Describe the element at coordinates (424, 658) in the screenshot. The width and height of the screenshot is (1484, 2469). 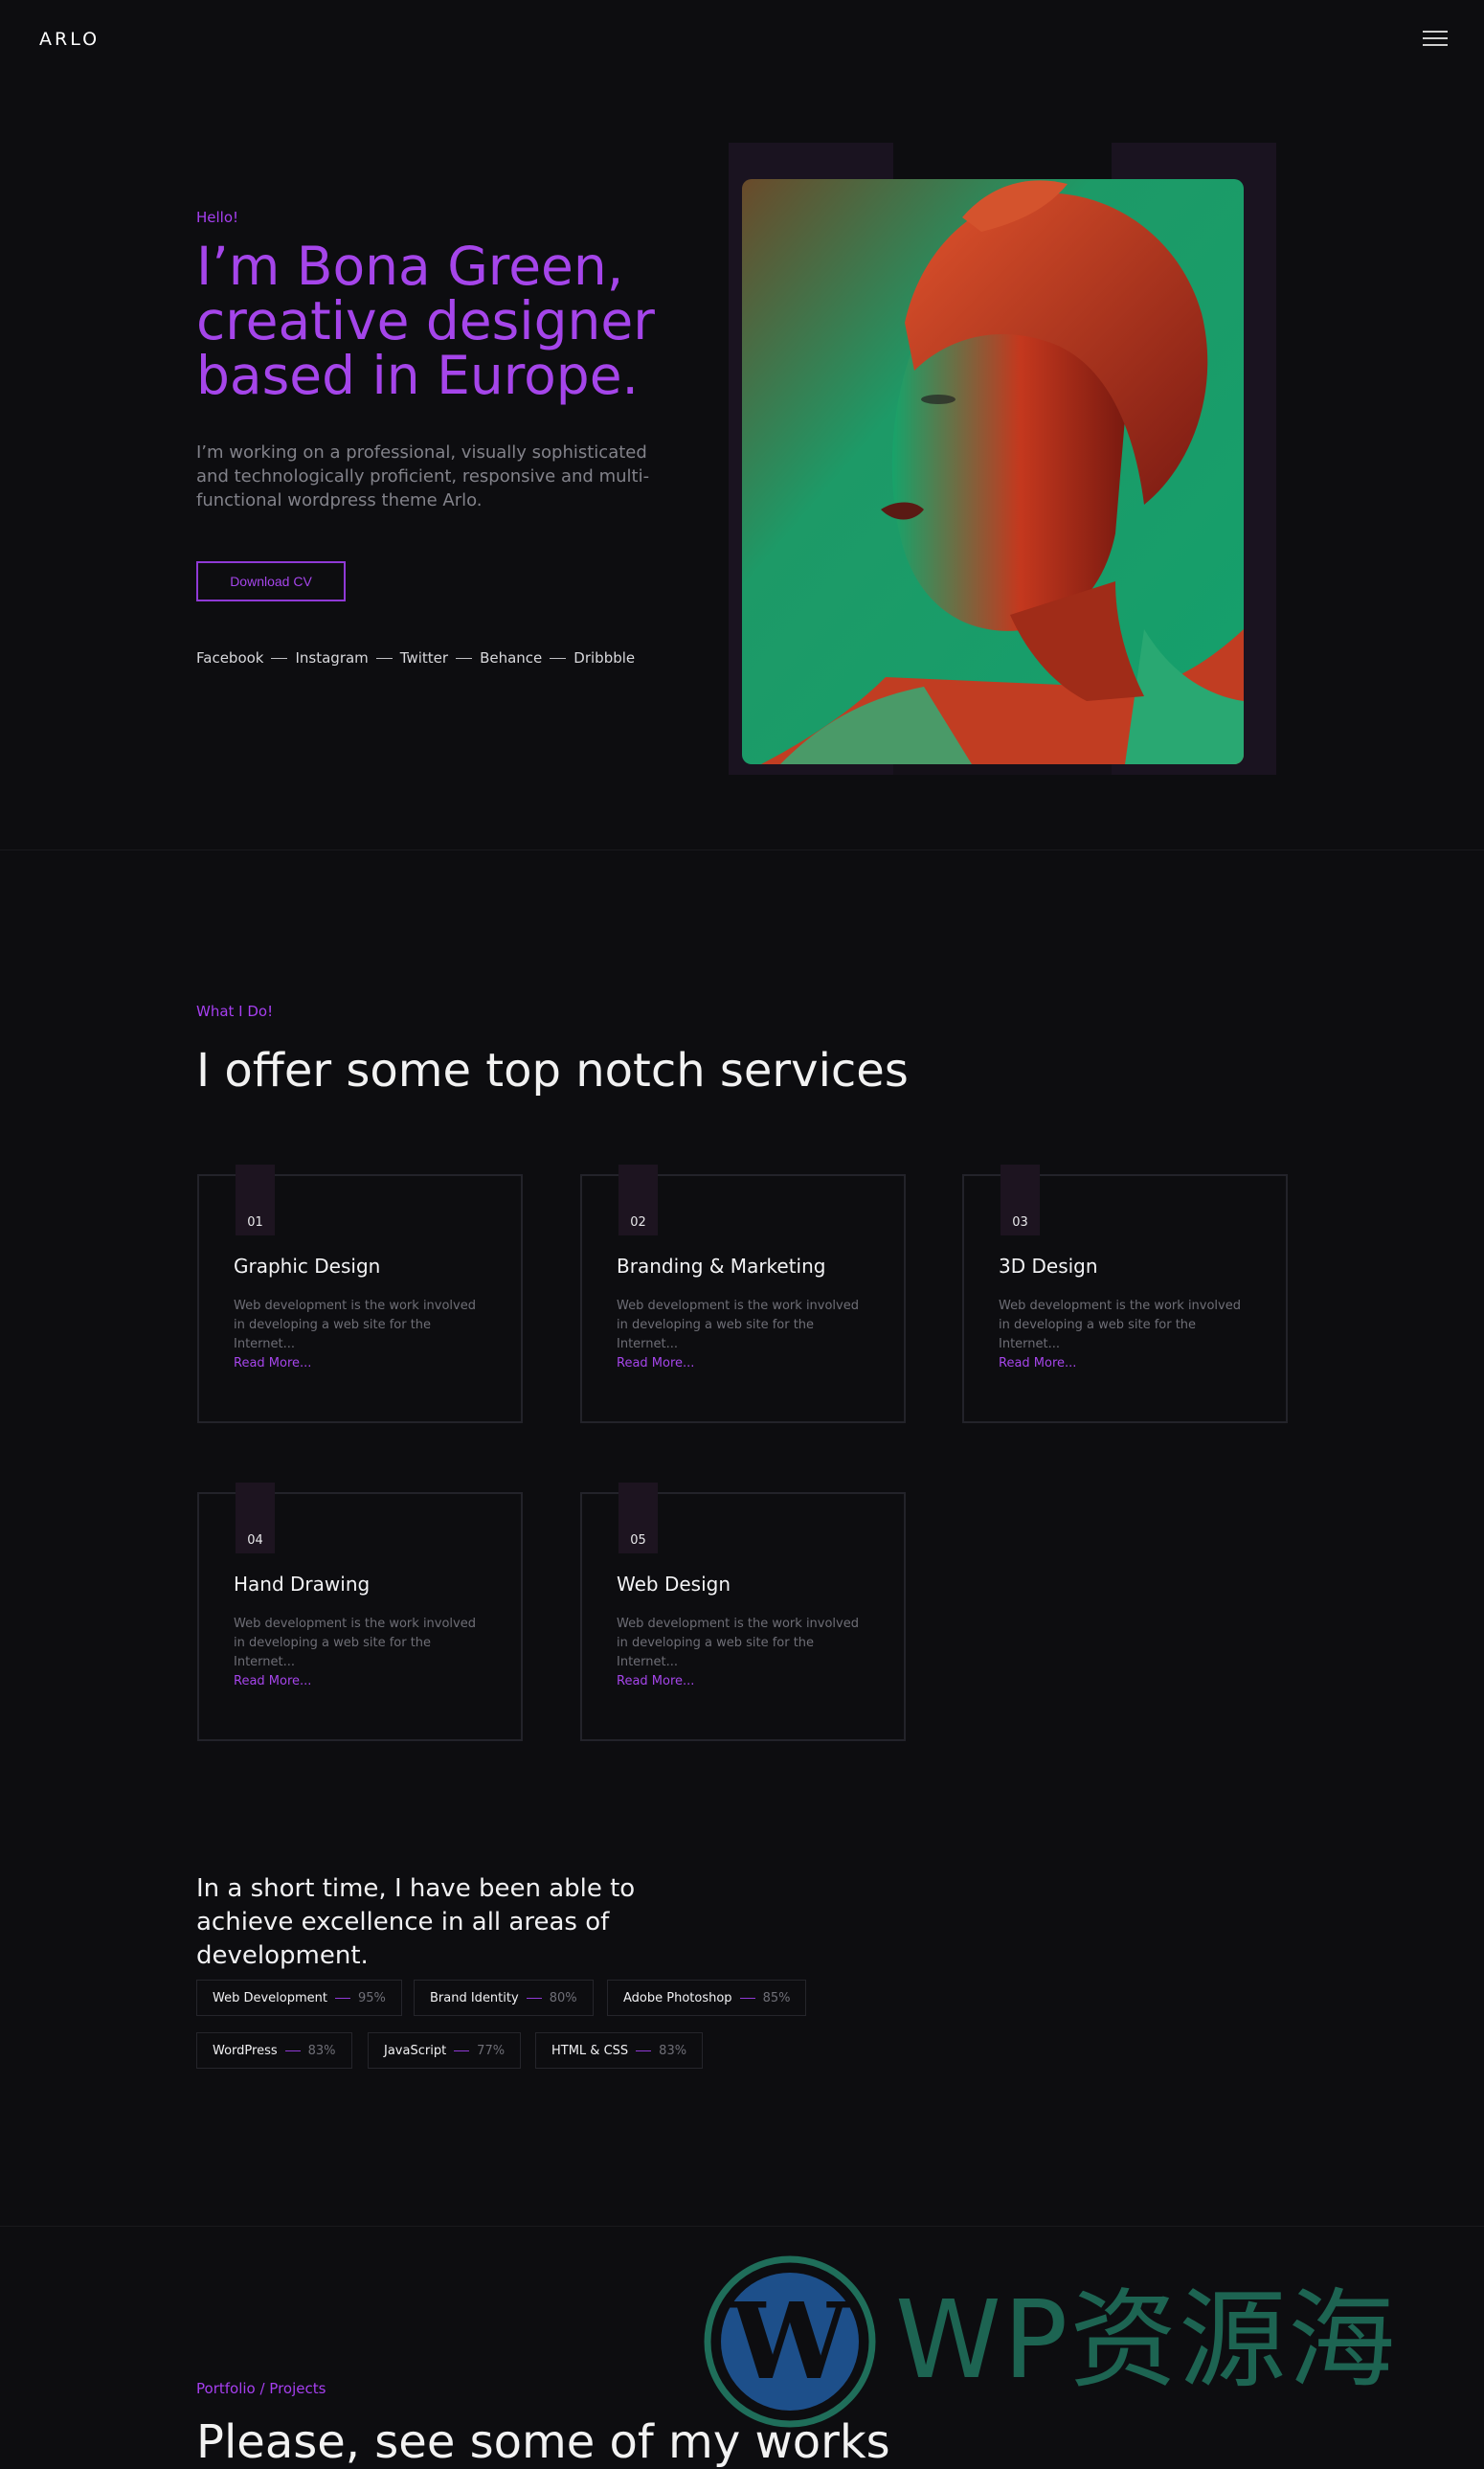
I see `social-link-twitter: Twitter` at that location.